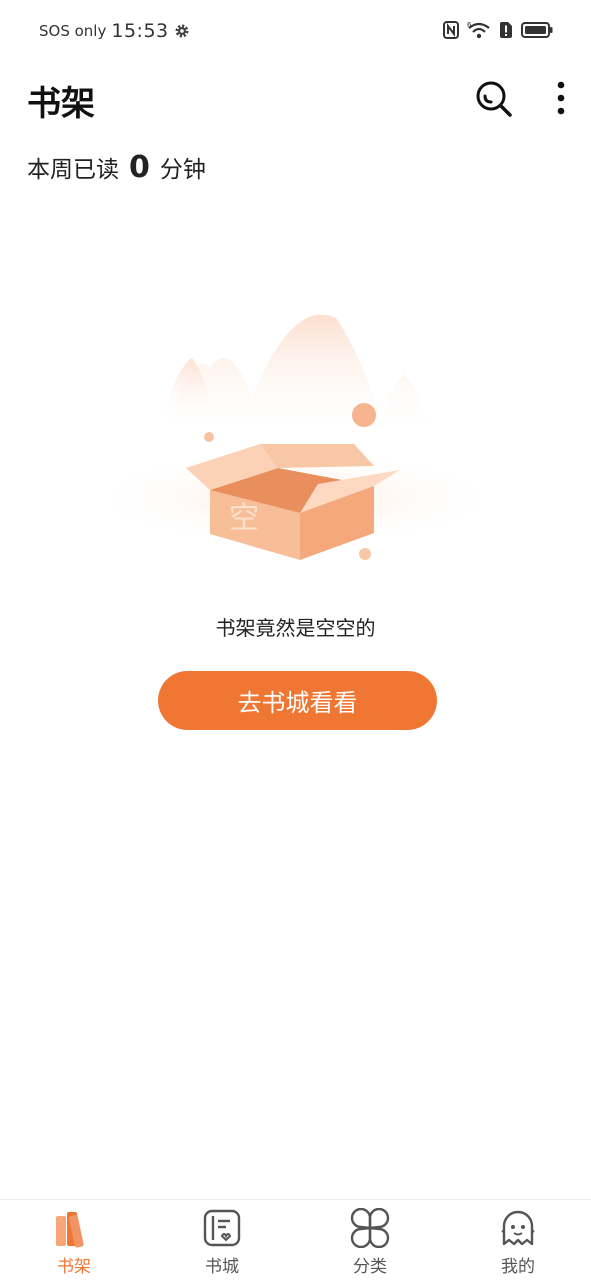 The height and width of the screenshot is (1281, 591). I want to click on nav-item-profile: 我的, so click(517, 1240).